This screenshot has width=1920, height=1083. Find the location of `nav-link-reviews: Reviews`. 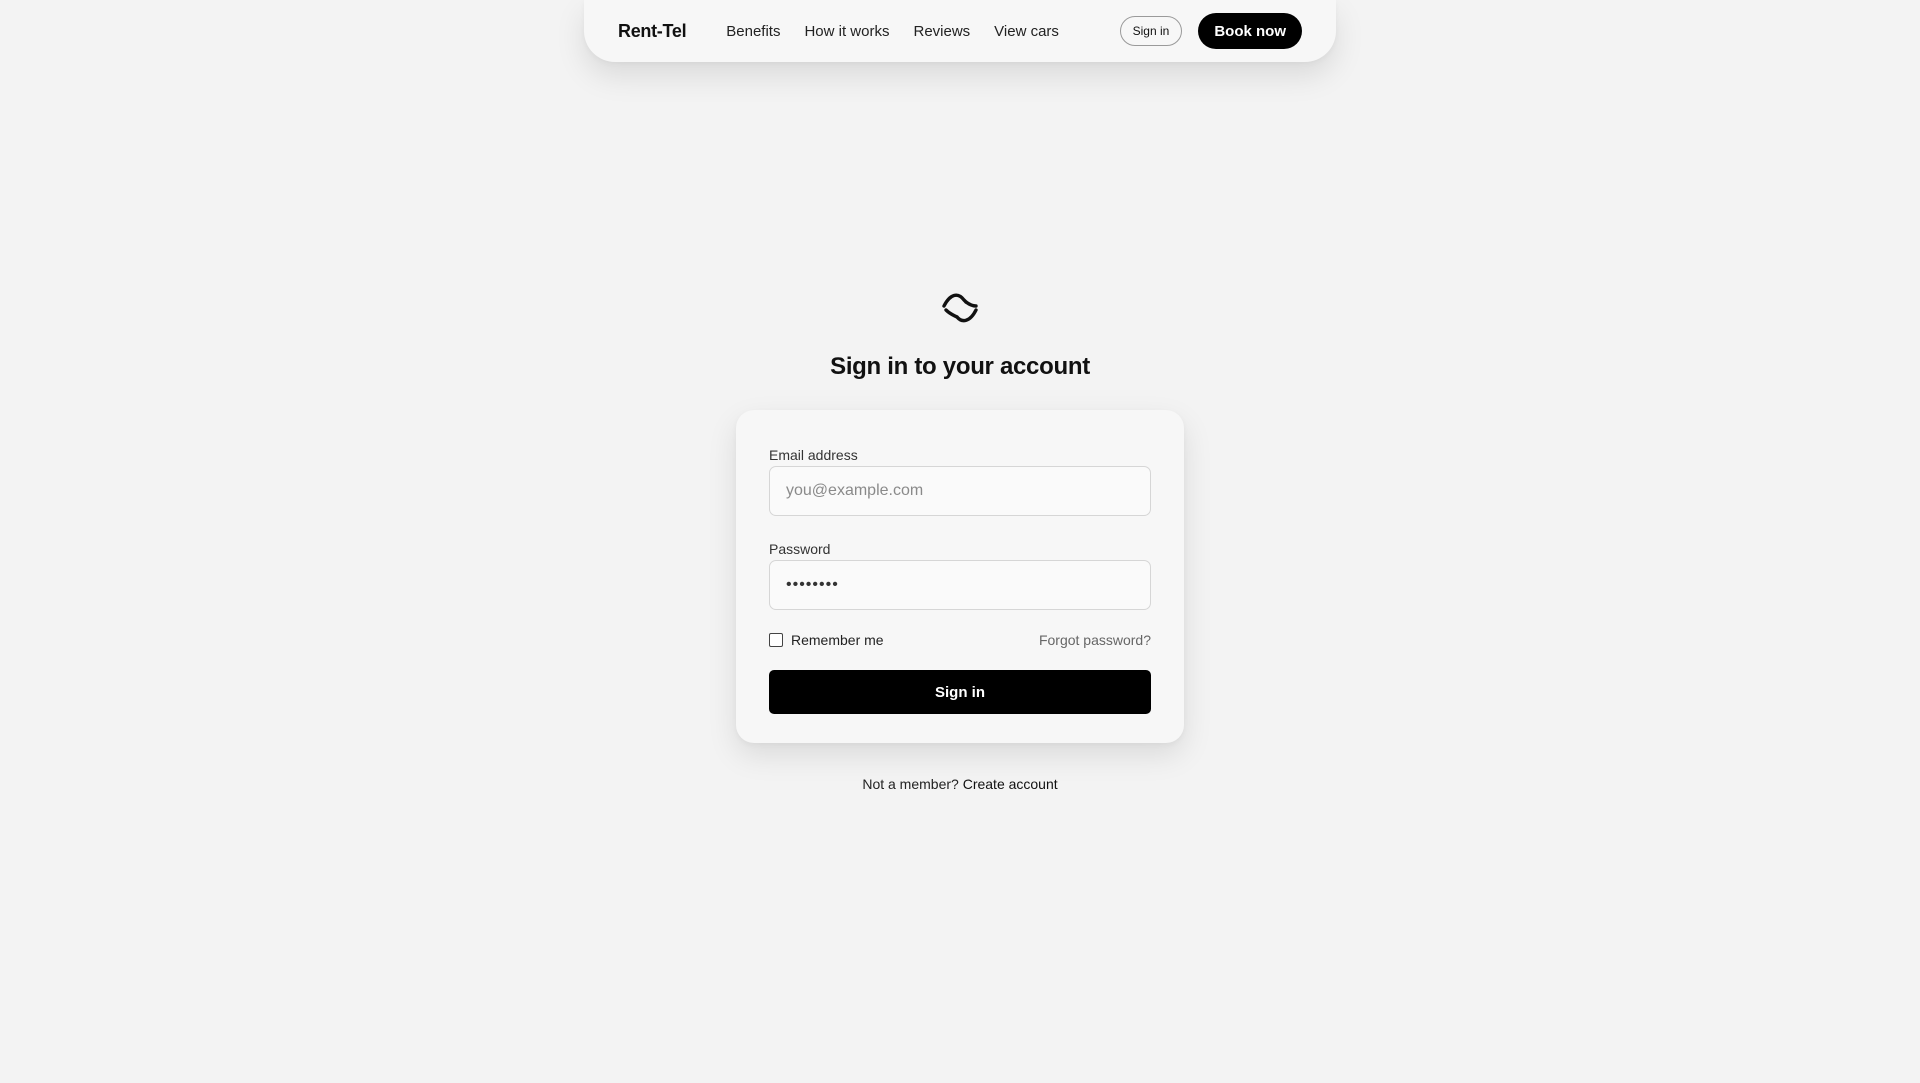

nav-link-reviews: Reviews is located at coordinates (941, 31).